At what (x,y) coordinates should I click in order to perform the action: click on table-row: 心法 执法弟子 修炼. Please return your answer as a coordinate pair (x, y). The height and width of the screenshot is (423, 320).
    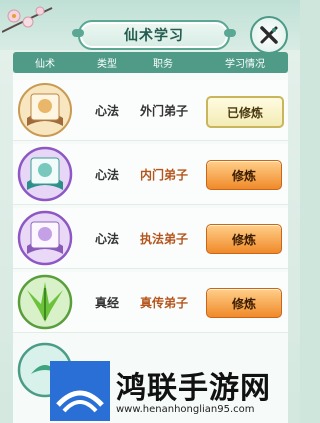
    Looking at the image, I should click on (150, 238).